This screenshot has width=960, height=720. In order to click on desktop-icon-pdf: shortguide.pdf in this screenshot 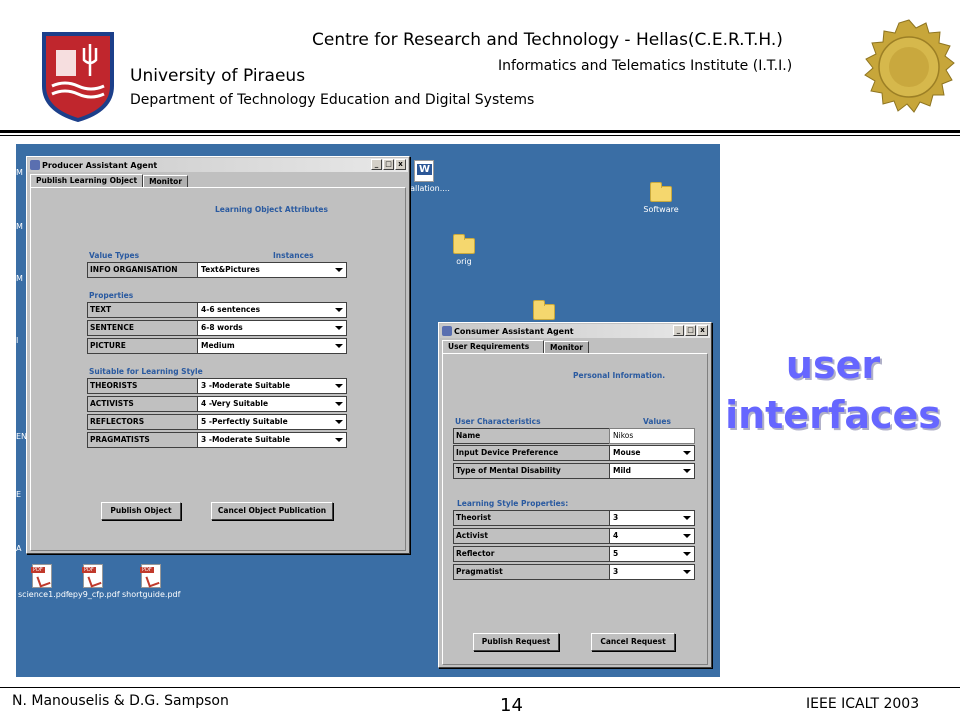, I will do `click(151, 581)`.